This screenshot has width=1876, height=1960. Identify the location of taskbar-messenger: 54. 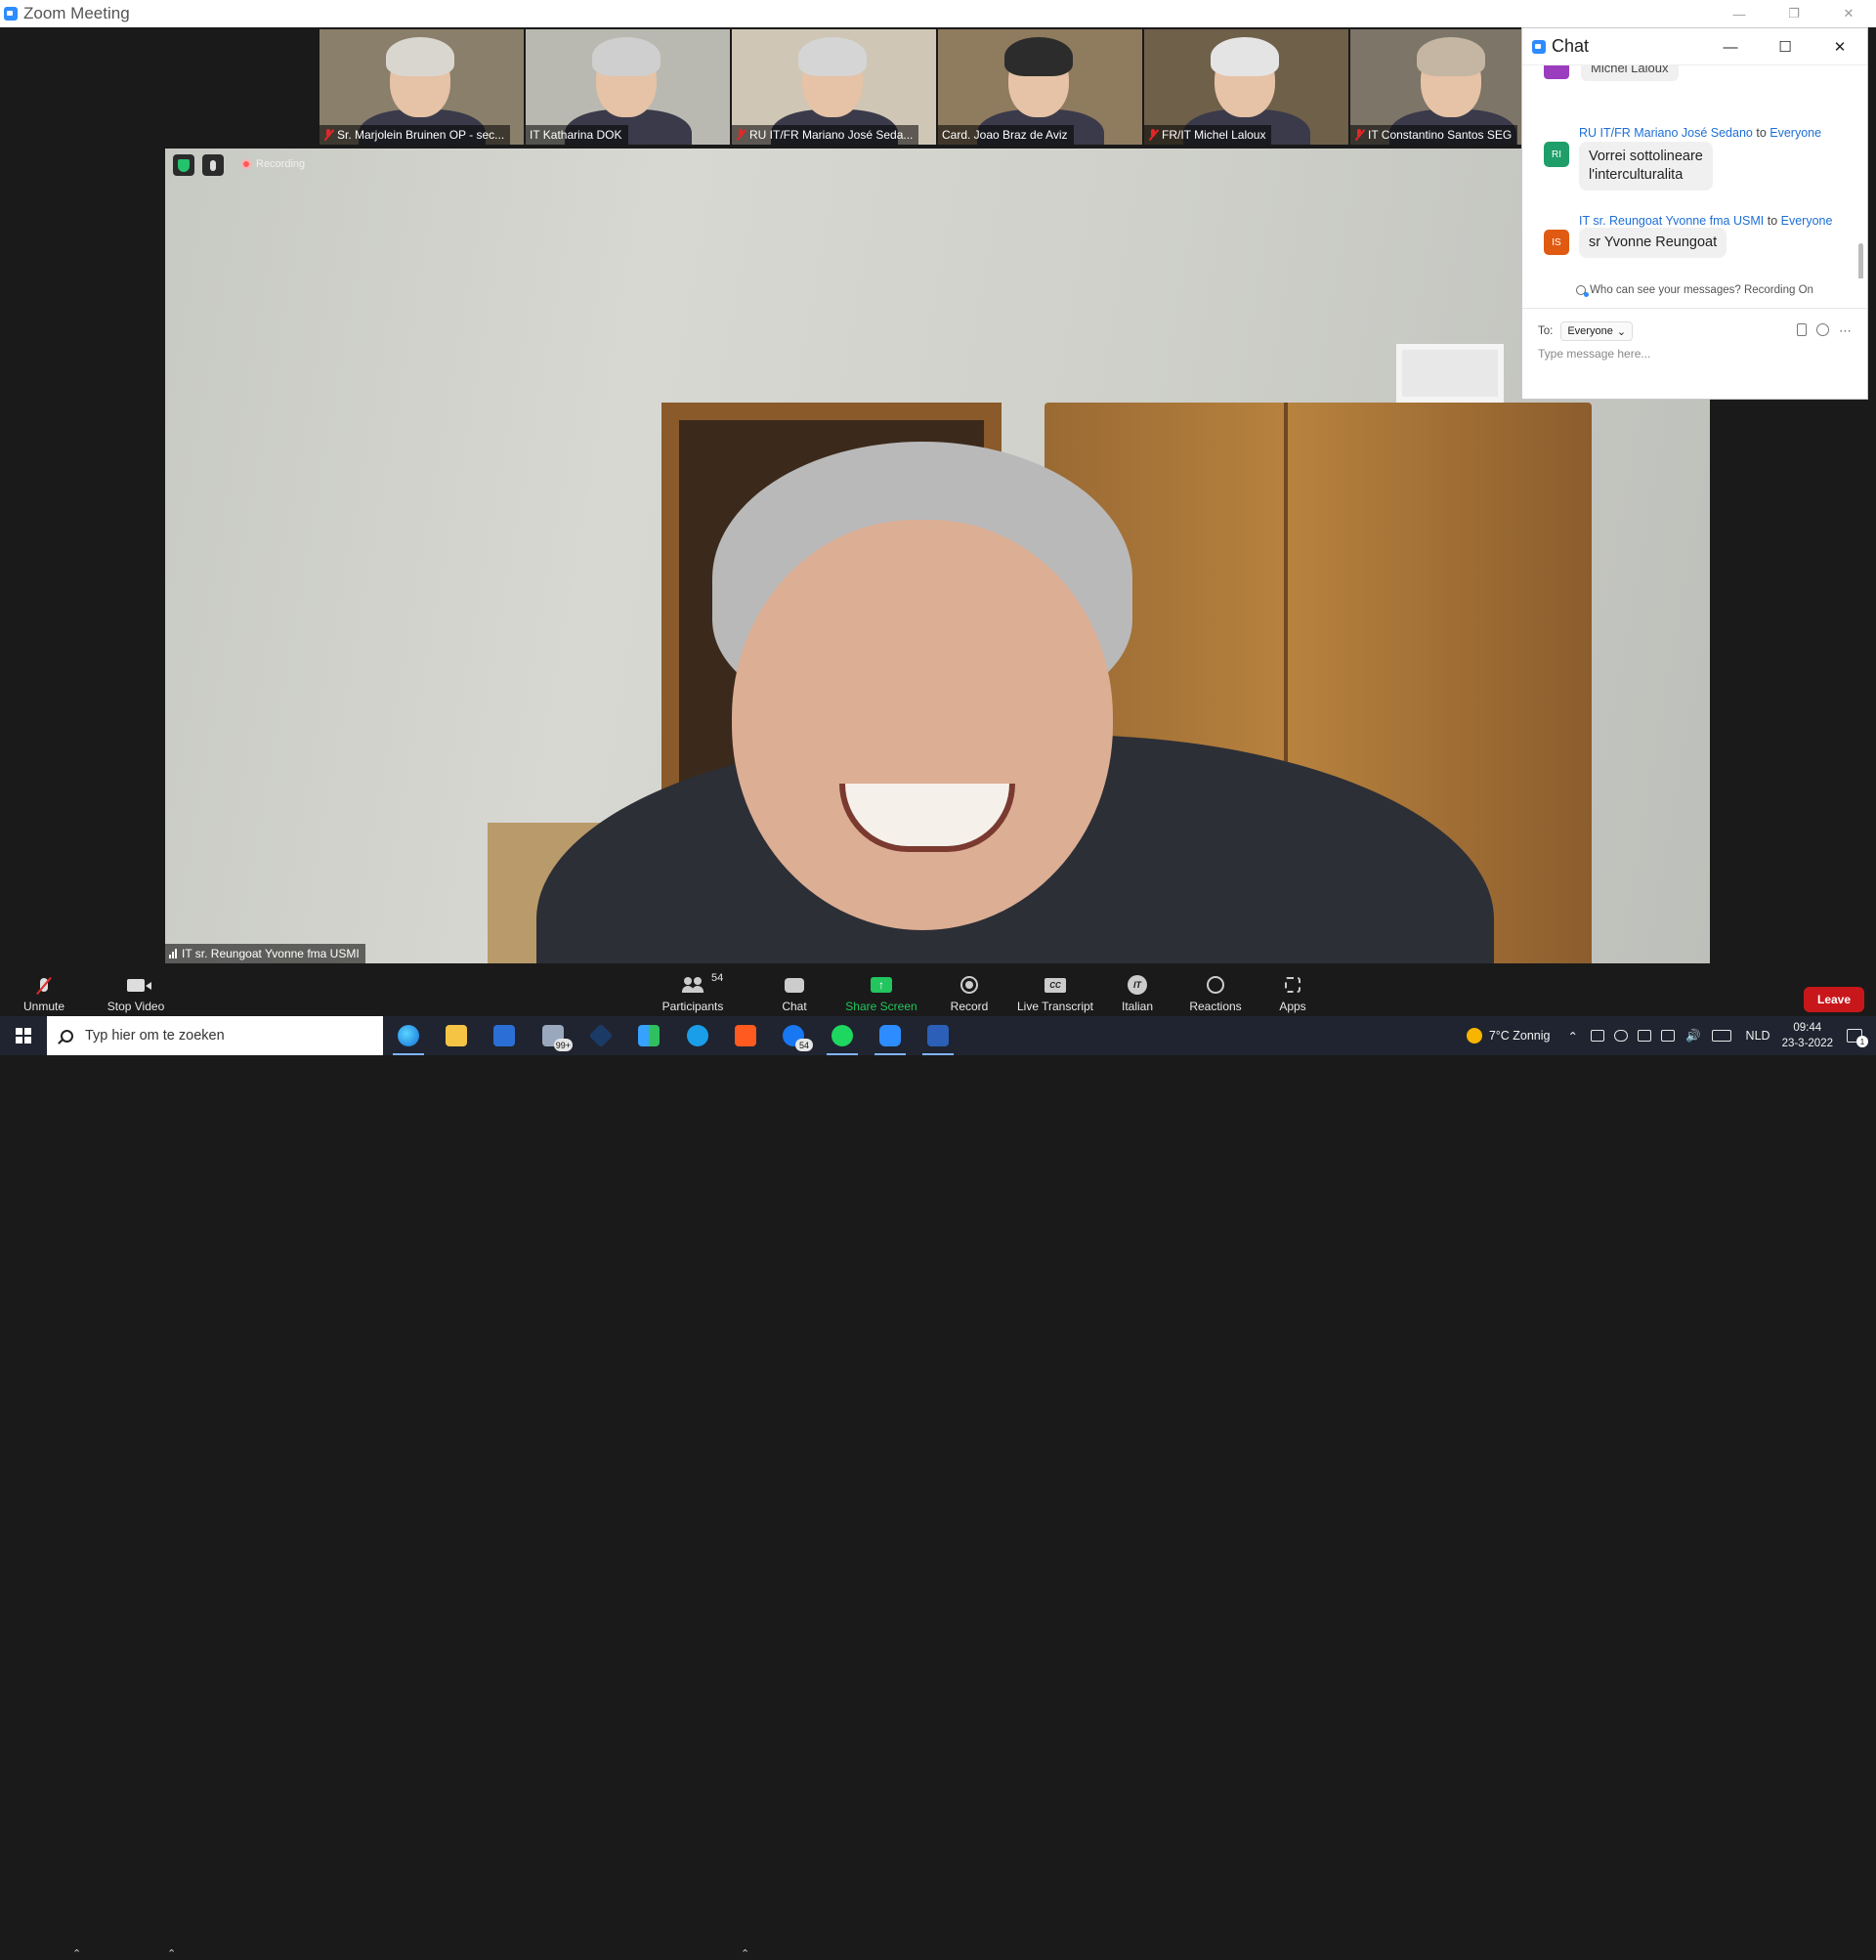
(793, 1035).